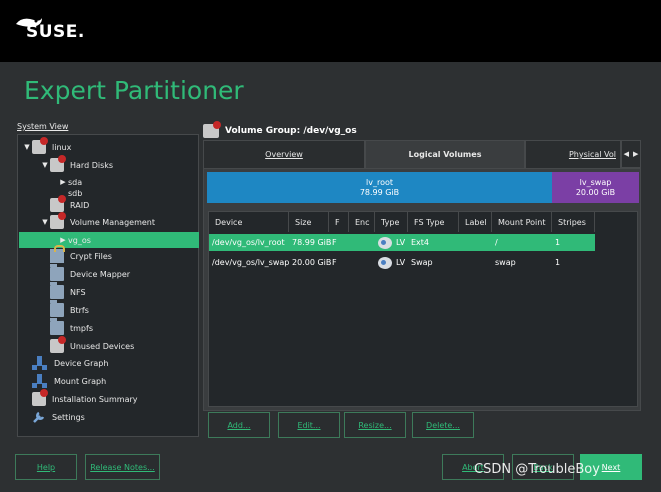 The image size is (661, 492). What do you see at coordinates (81, 363) in the screenshot?
I see `tree-item-label: Device Graph` at bounding box center [81, 363].